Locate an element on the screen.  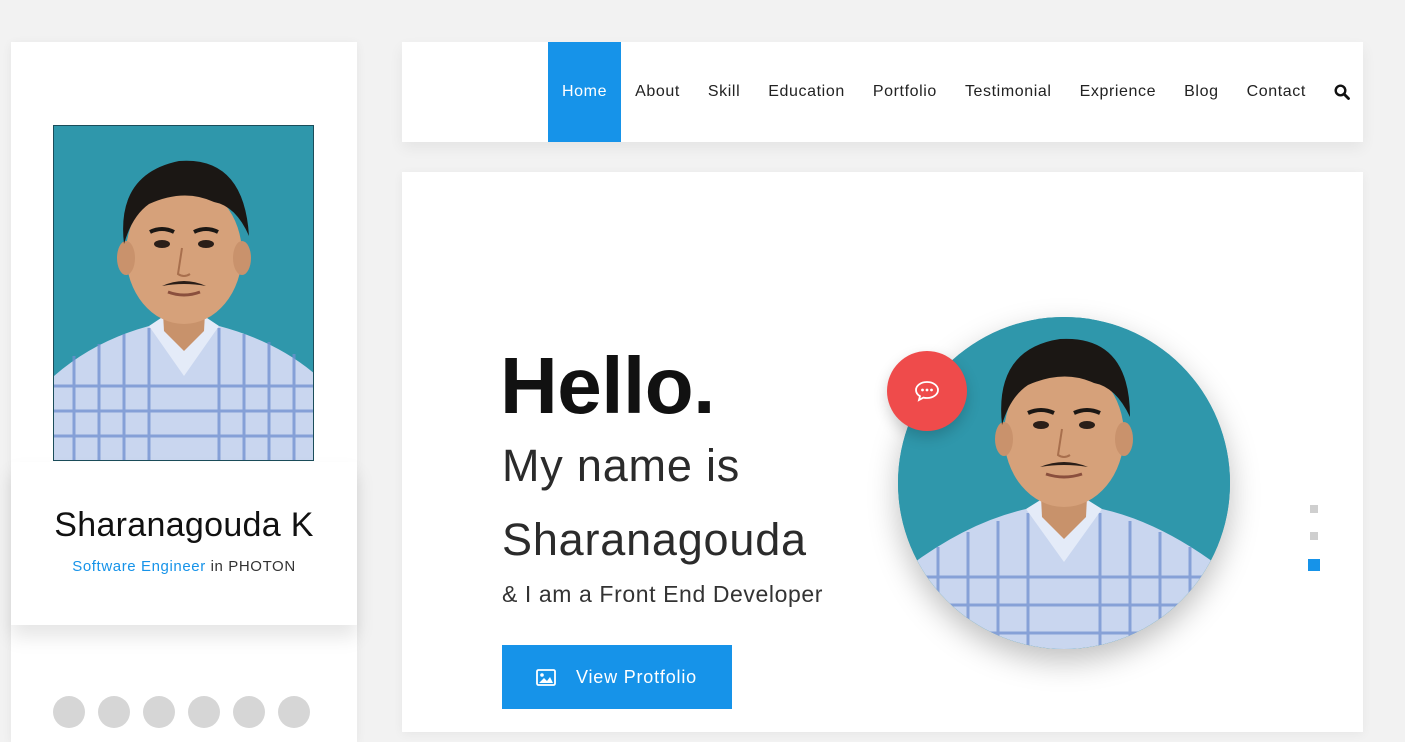
nav-item-exprience: Exprience is located at coordinates (1118, 92).